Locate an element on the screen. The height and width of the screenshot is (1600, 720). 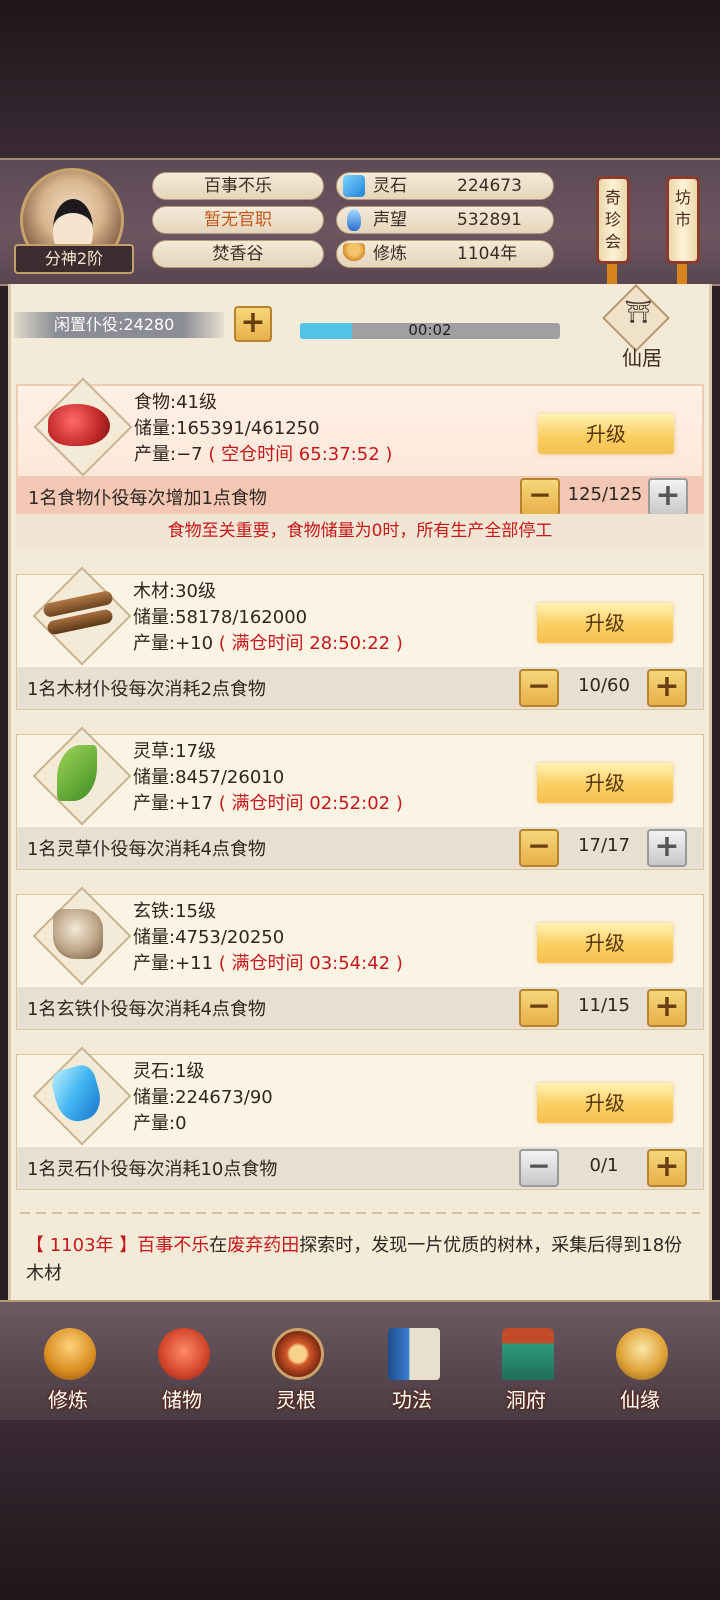
resource-storage: 储量:165391/461250 is located at coordinates (227, 428).